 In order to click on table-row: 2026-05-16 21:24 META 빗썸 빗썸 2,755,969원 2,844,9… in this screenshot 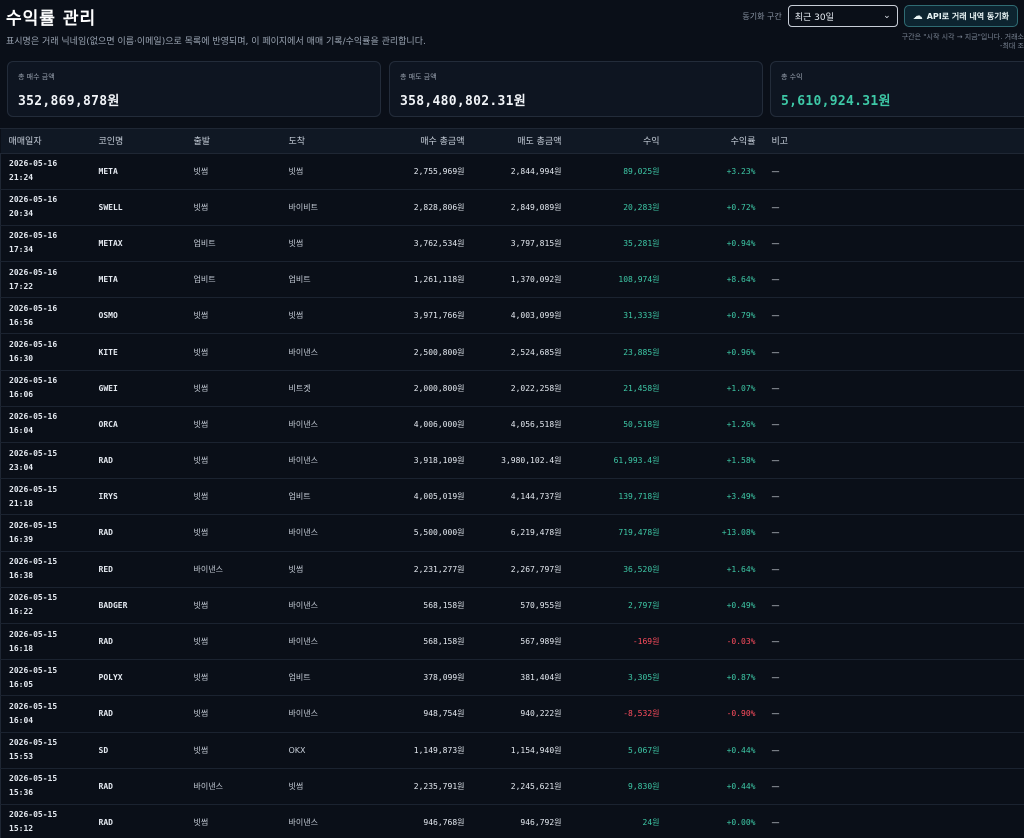, I will do `click(512, 171)`.